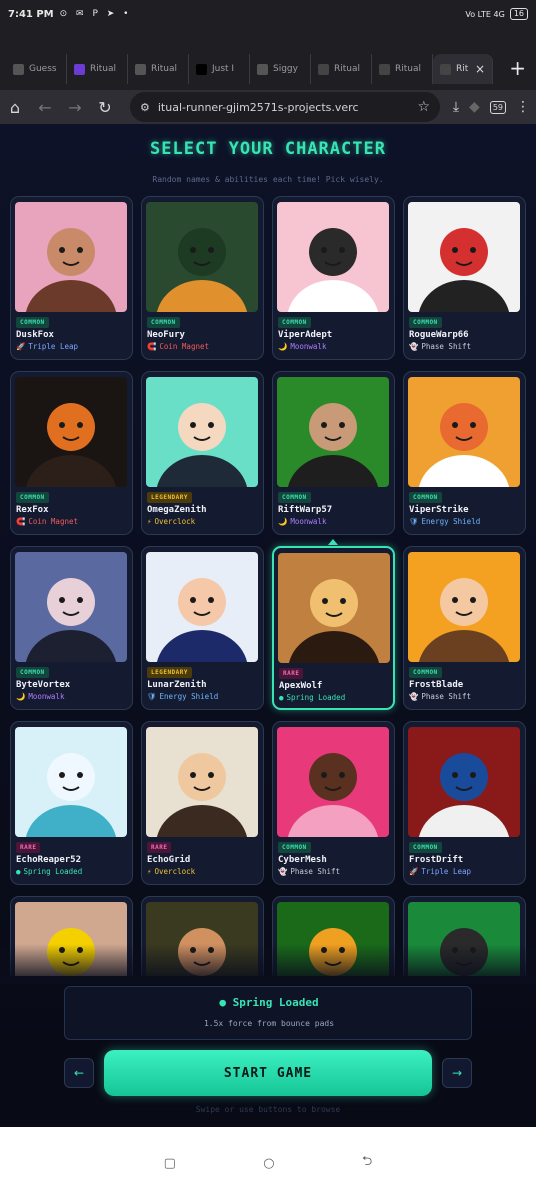 This screenshot has width=536, height=1199. I want to click on character-name: FrostDrift, so click(436, 860).